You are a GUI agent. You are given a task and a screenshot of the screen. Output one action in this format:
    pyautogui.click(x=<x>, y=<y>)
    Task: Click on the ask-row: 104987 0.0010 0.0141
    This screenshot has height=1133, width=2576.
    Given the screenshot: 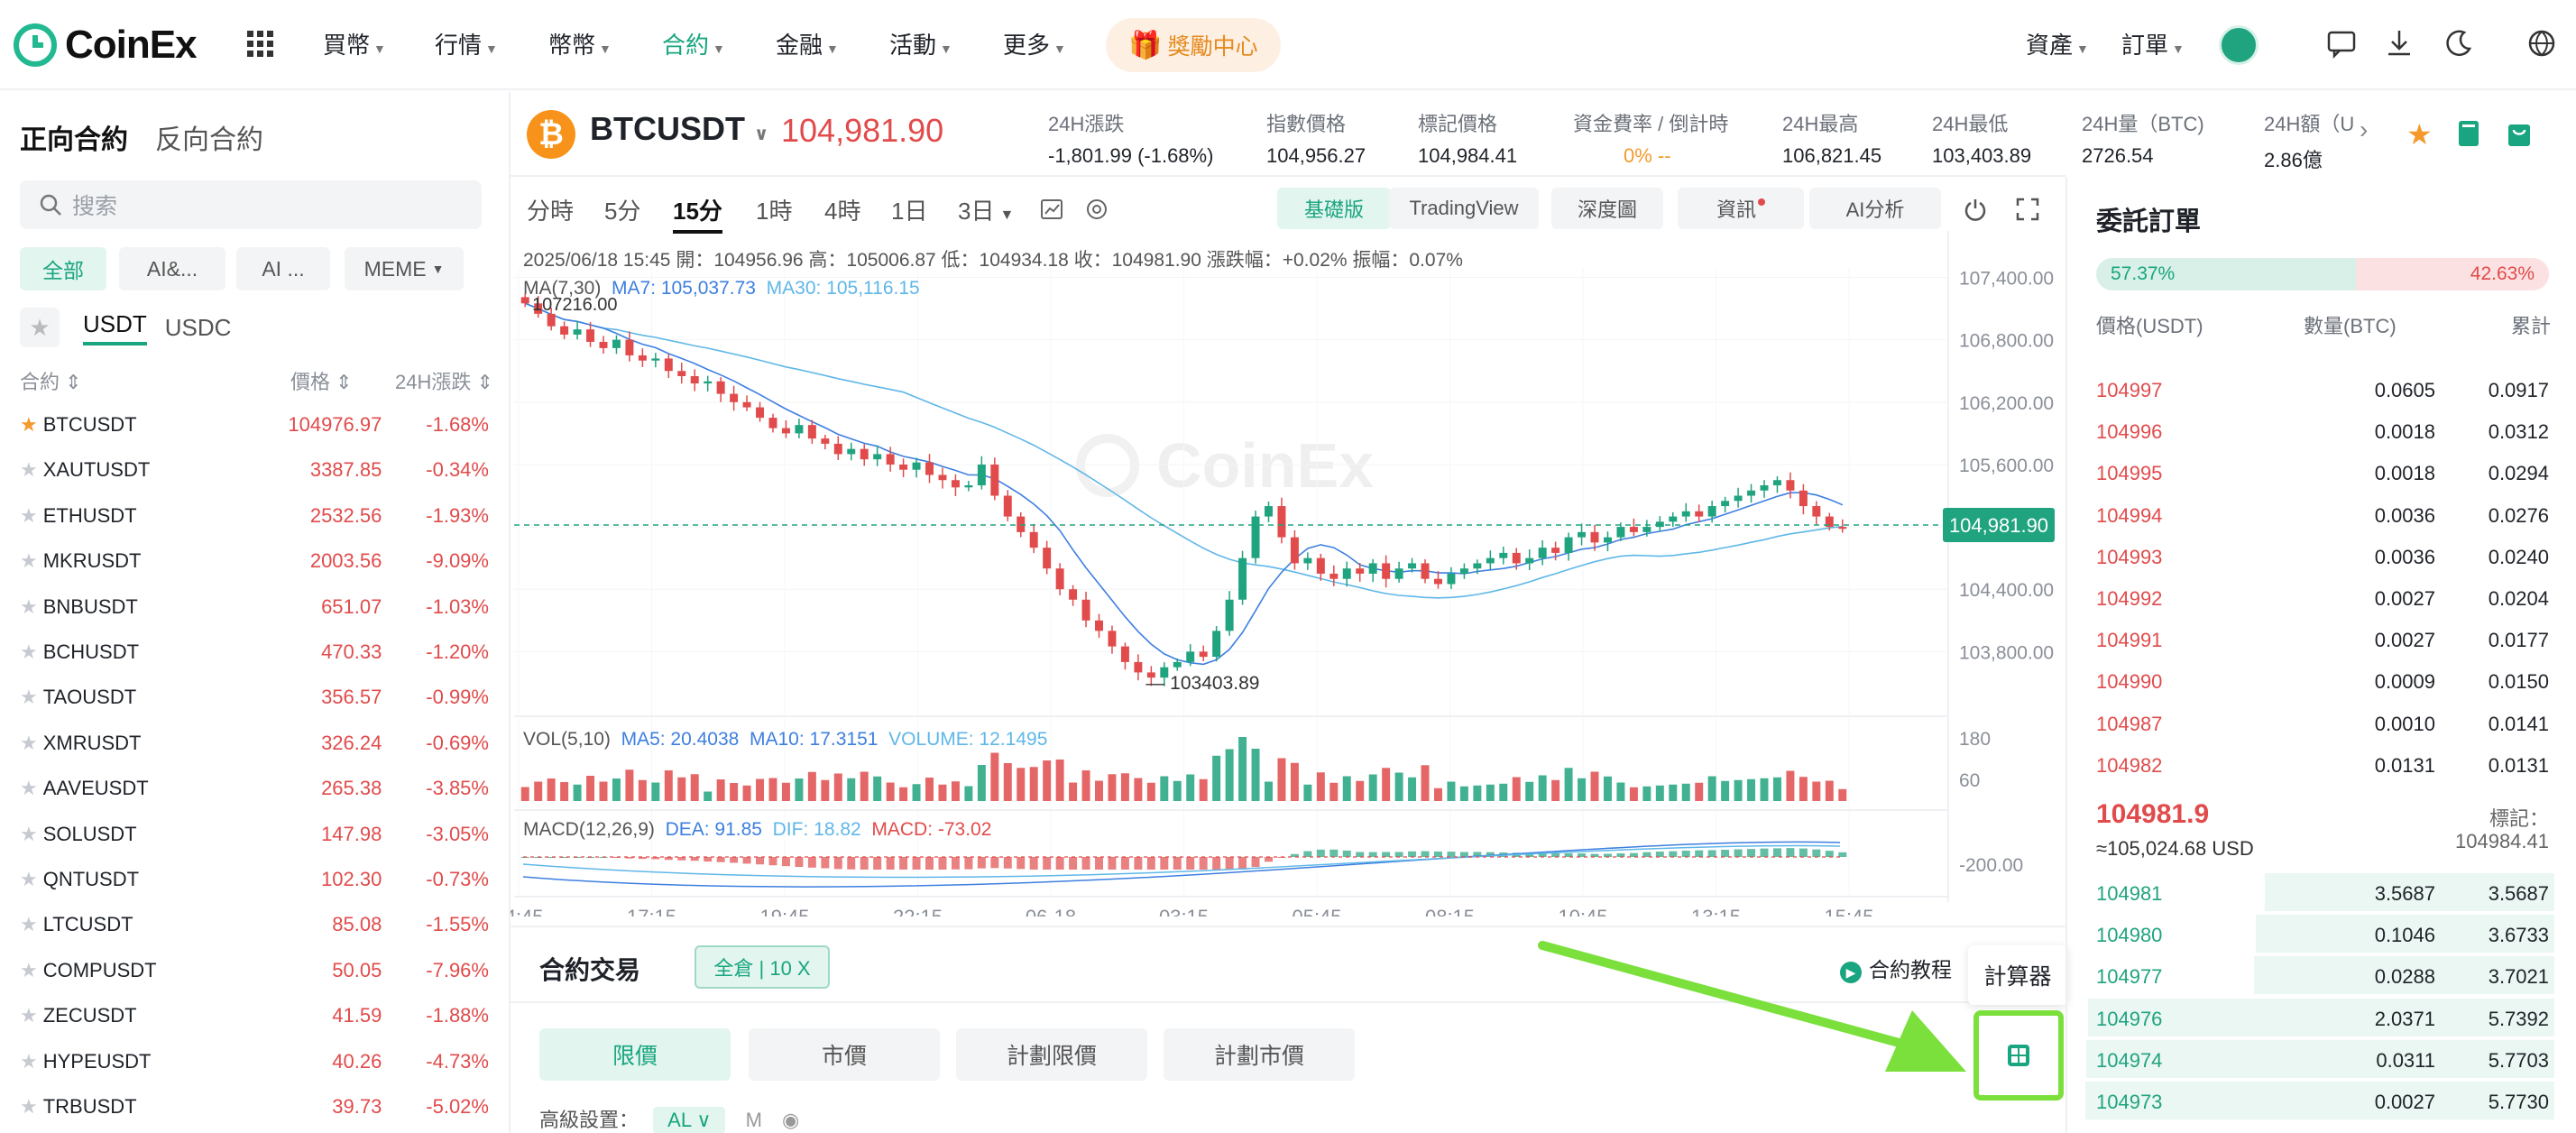 What is the action you would take?
    pyautogui.click(x=2310, y=722)
    